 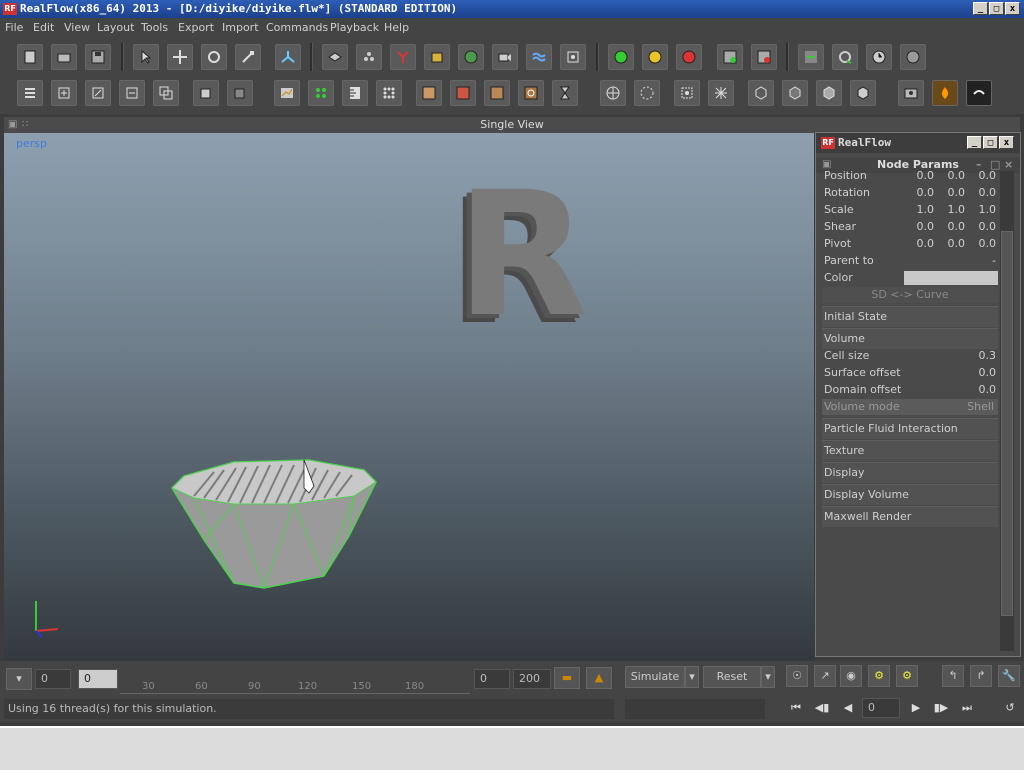 What do you see at coordinates (796, 708) in the screenshot?
I see `go-start-button: ⏮` at bounding box center [796, 708].